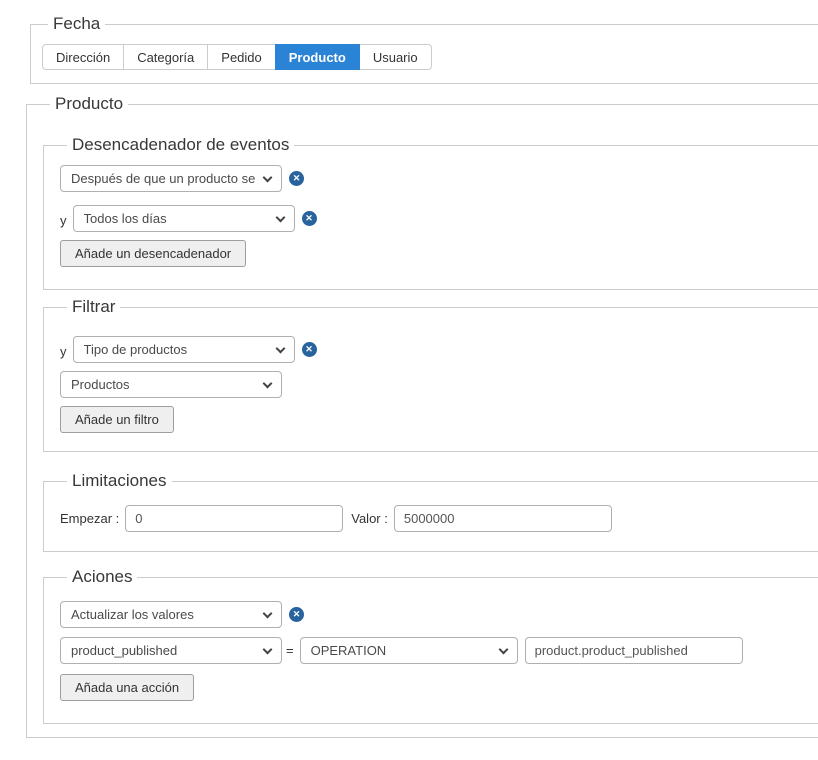 This screenshot has width=818, height=760. Describe the element at coordinates (77, 23) in the screenshot. I see `fecha-legend: Fecha` at that location.